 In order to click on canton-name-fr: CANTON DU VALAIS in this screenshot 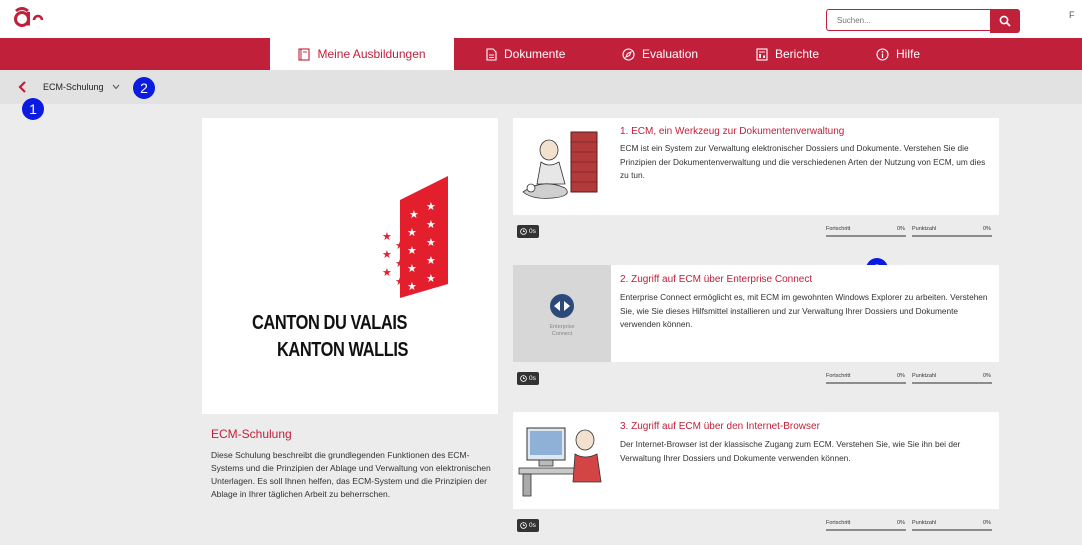, I will do `click(330, 323)`.